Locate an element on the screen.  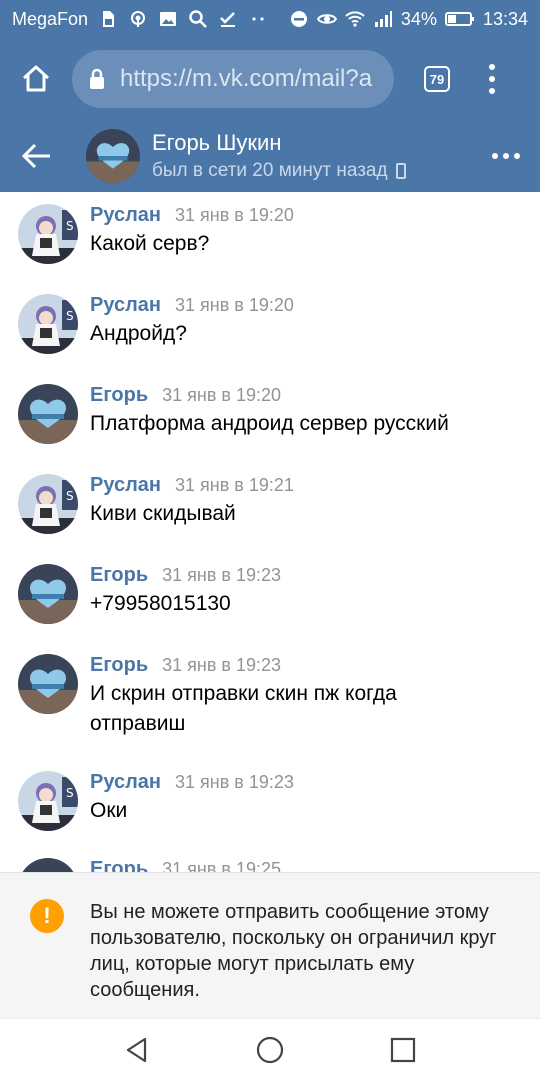
system-navigation-bar is located at coordinates (270, 1049).